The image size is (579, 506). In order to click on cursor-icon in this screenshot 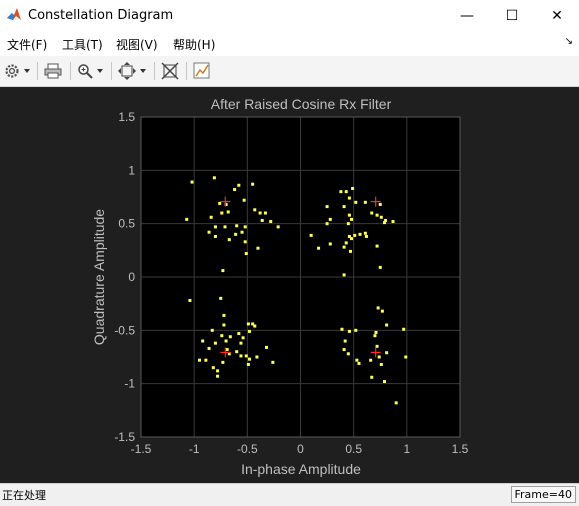, I will do `click(201, 70)`.